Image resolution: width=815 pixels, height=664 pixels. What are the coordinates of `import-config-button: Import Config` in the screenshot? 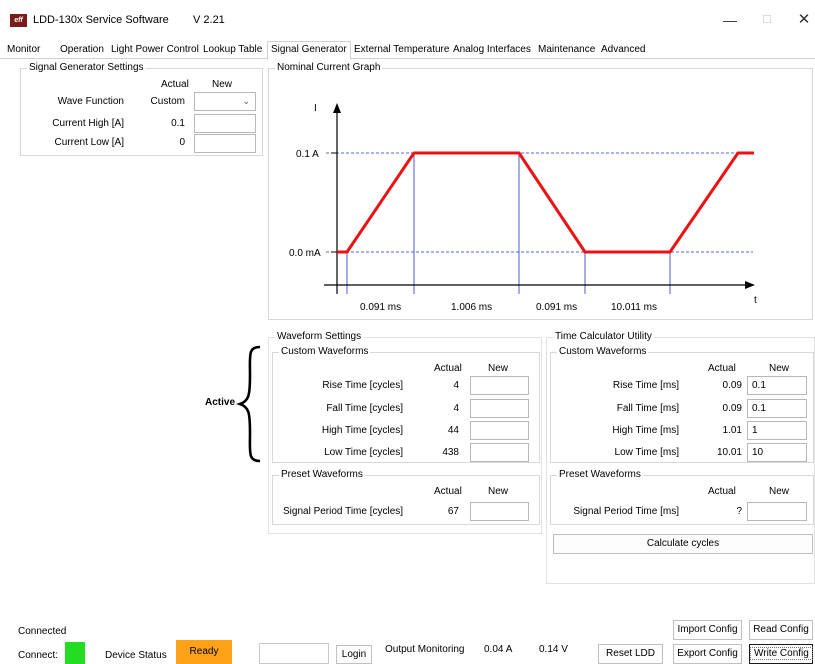 It's located at (707, 630).